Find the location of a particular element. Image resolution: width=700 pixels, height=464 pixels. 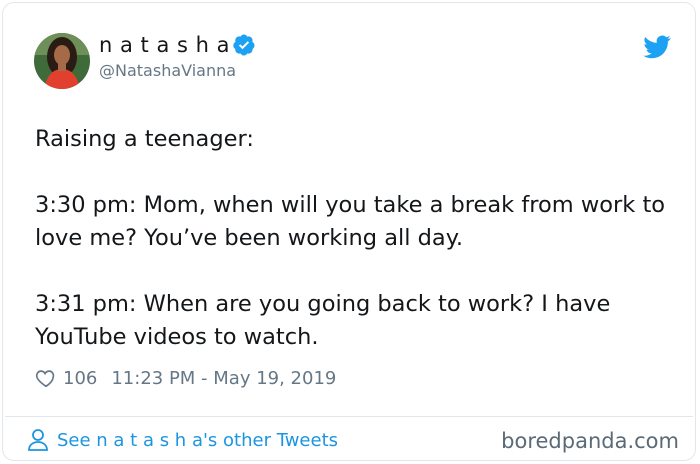

see-other-tweets-link: See n a t a s h a's other Tweets is located at coordinates (182, 440).